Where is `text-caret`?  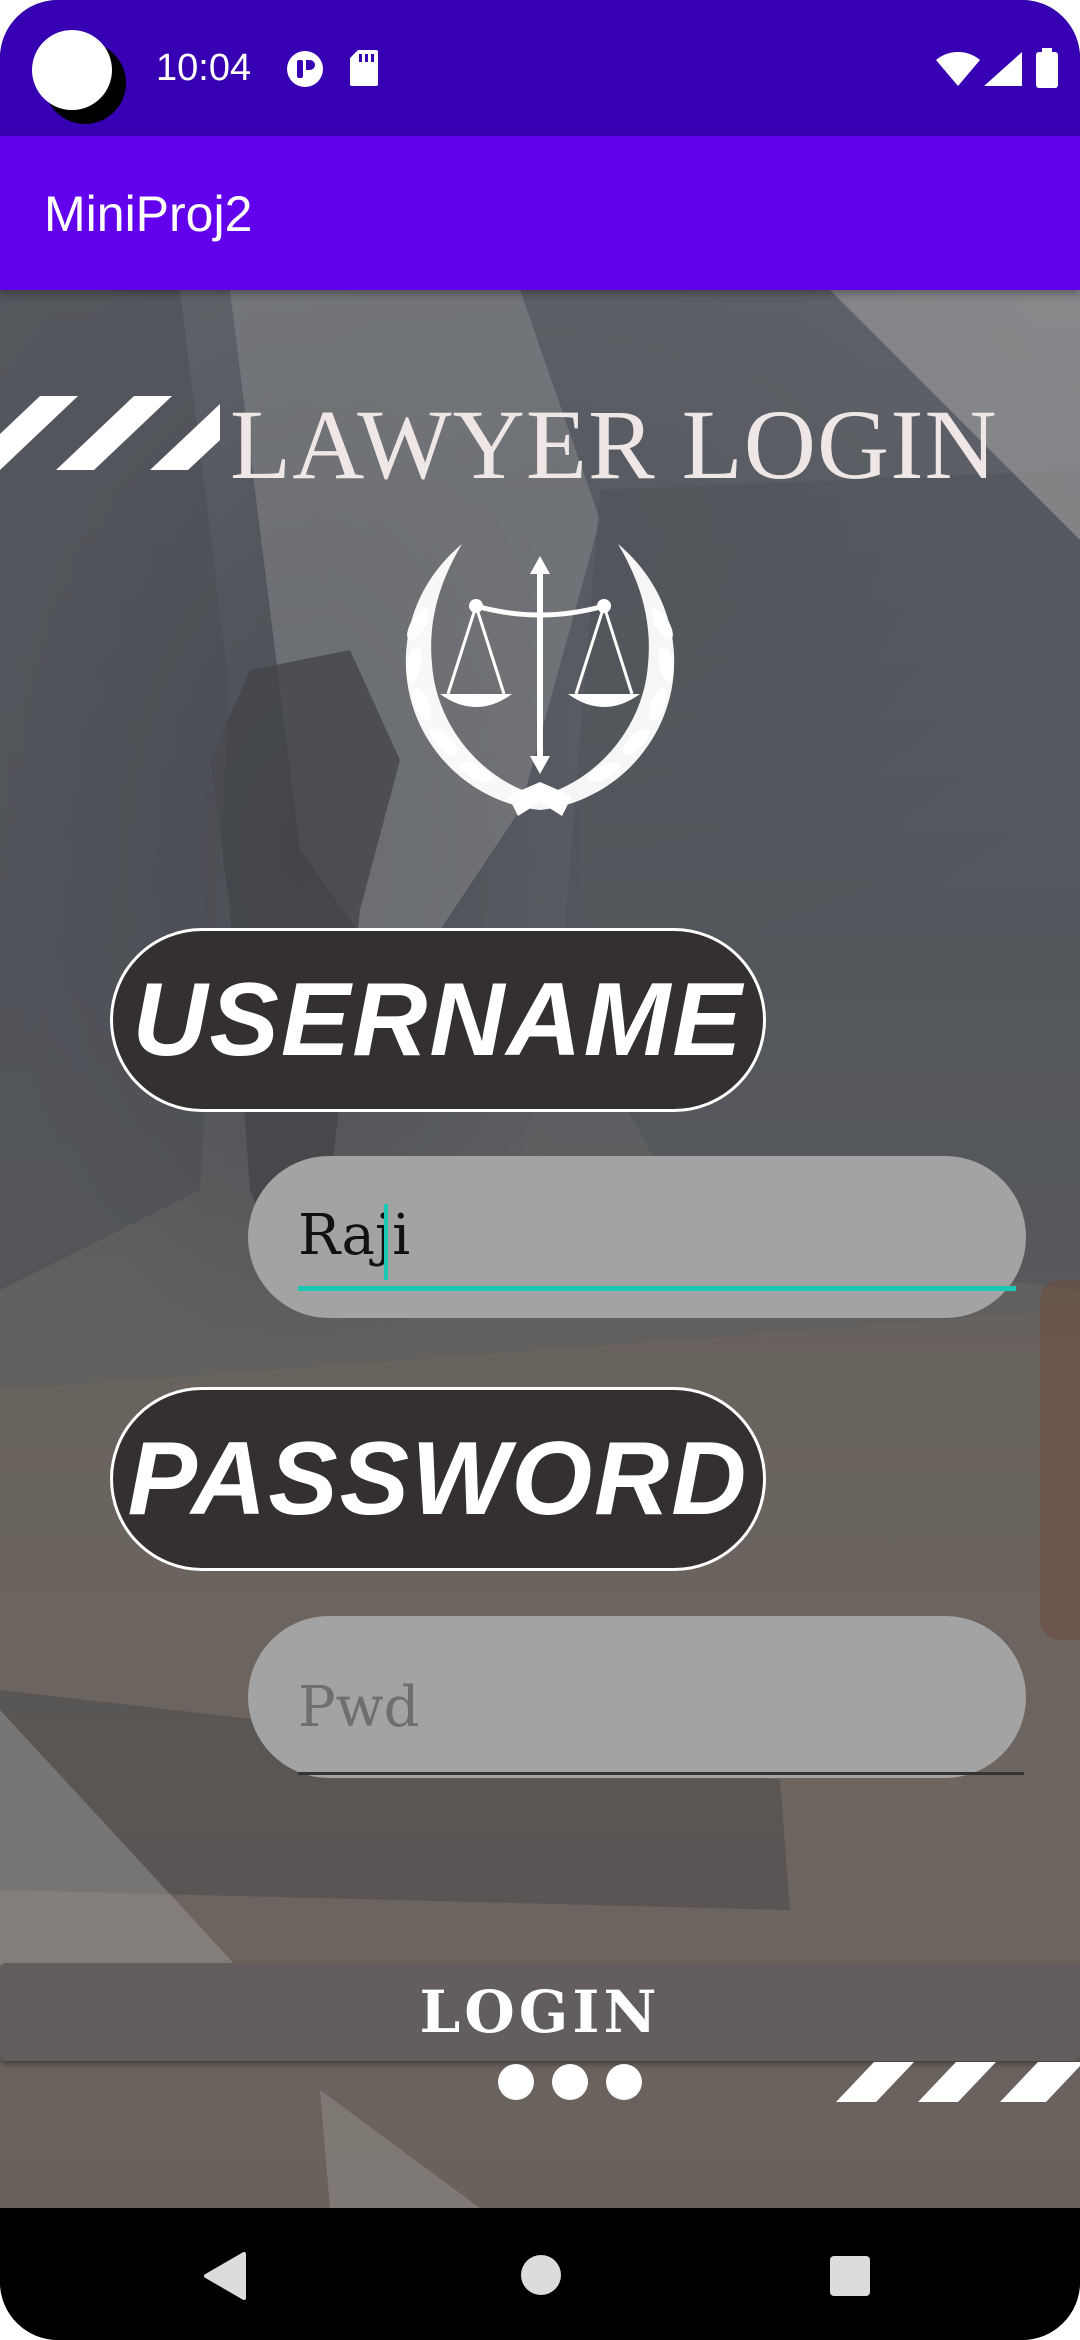 text-caret is located at coordinates (386, 1242).